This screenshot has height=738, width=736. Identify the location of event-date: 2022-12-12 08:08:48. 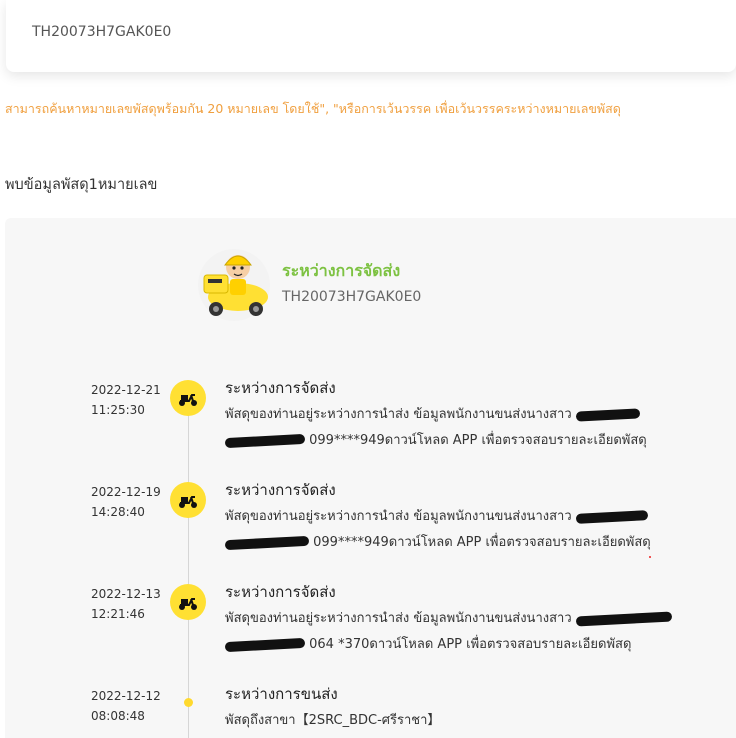
(126, 706).